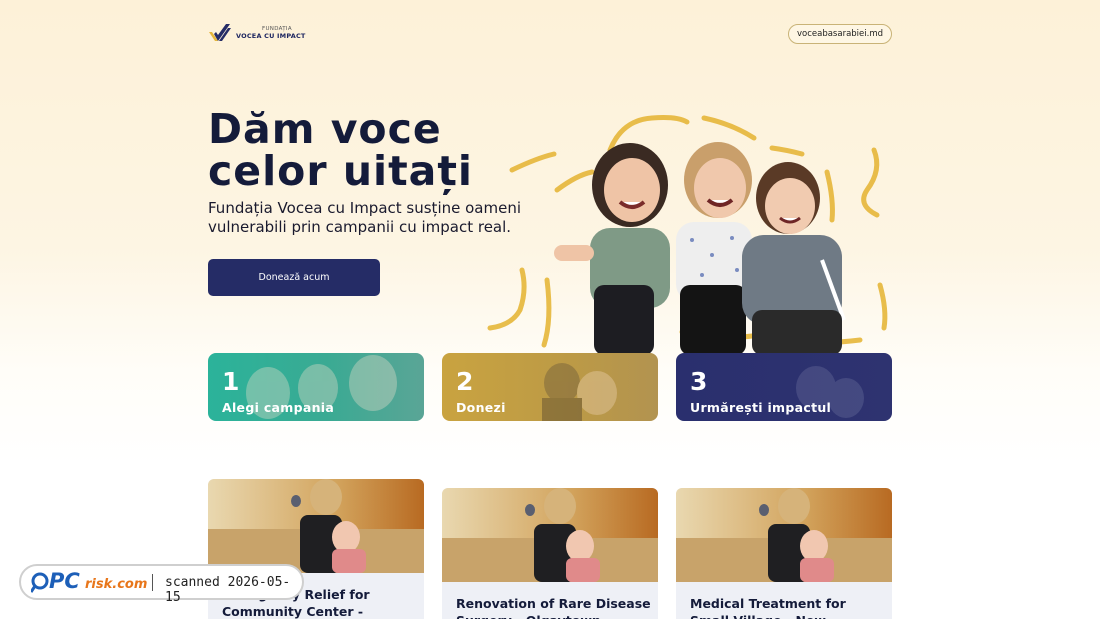 This screenshot has width=1100, height=619. I want to click on step-card-3: 3 Urmărești impactul, so click(784, 387).